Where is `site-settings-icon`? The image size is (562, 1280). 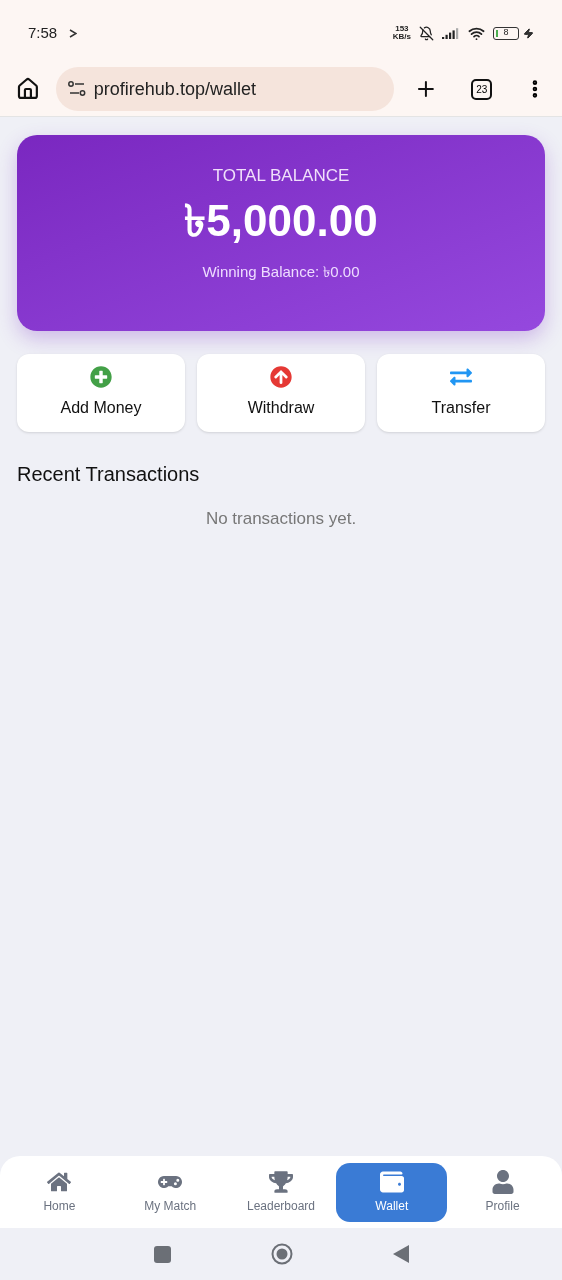
site-settings-icon is located at coordinates (76, 89).